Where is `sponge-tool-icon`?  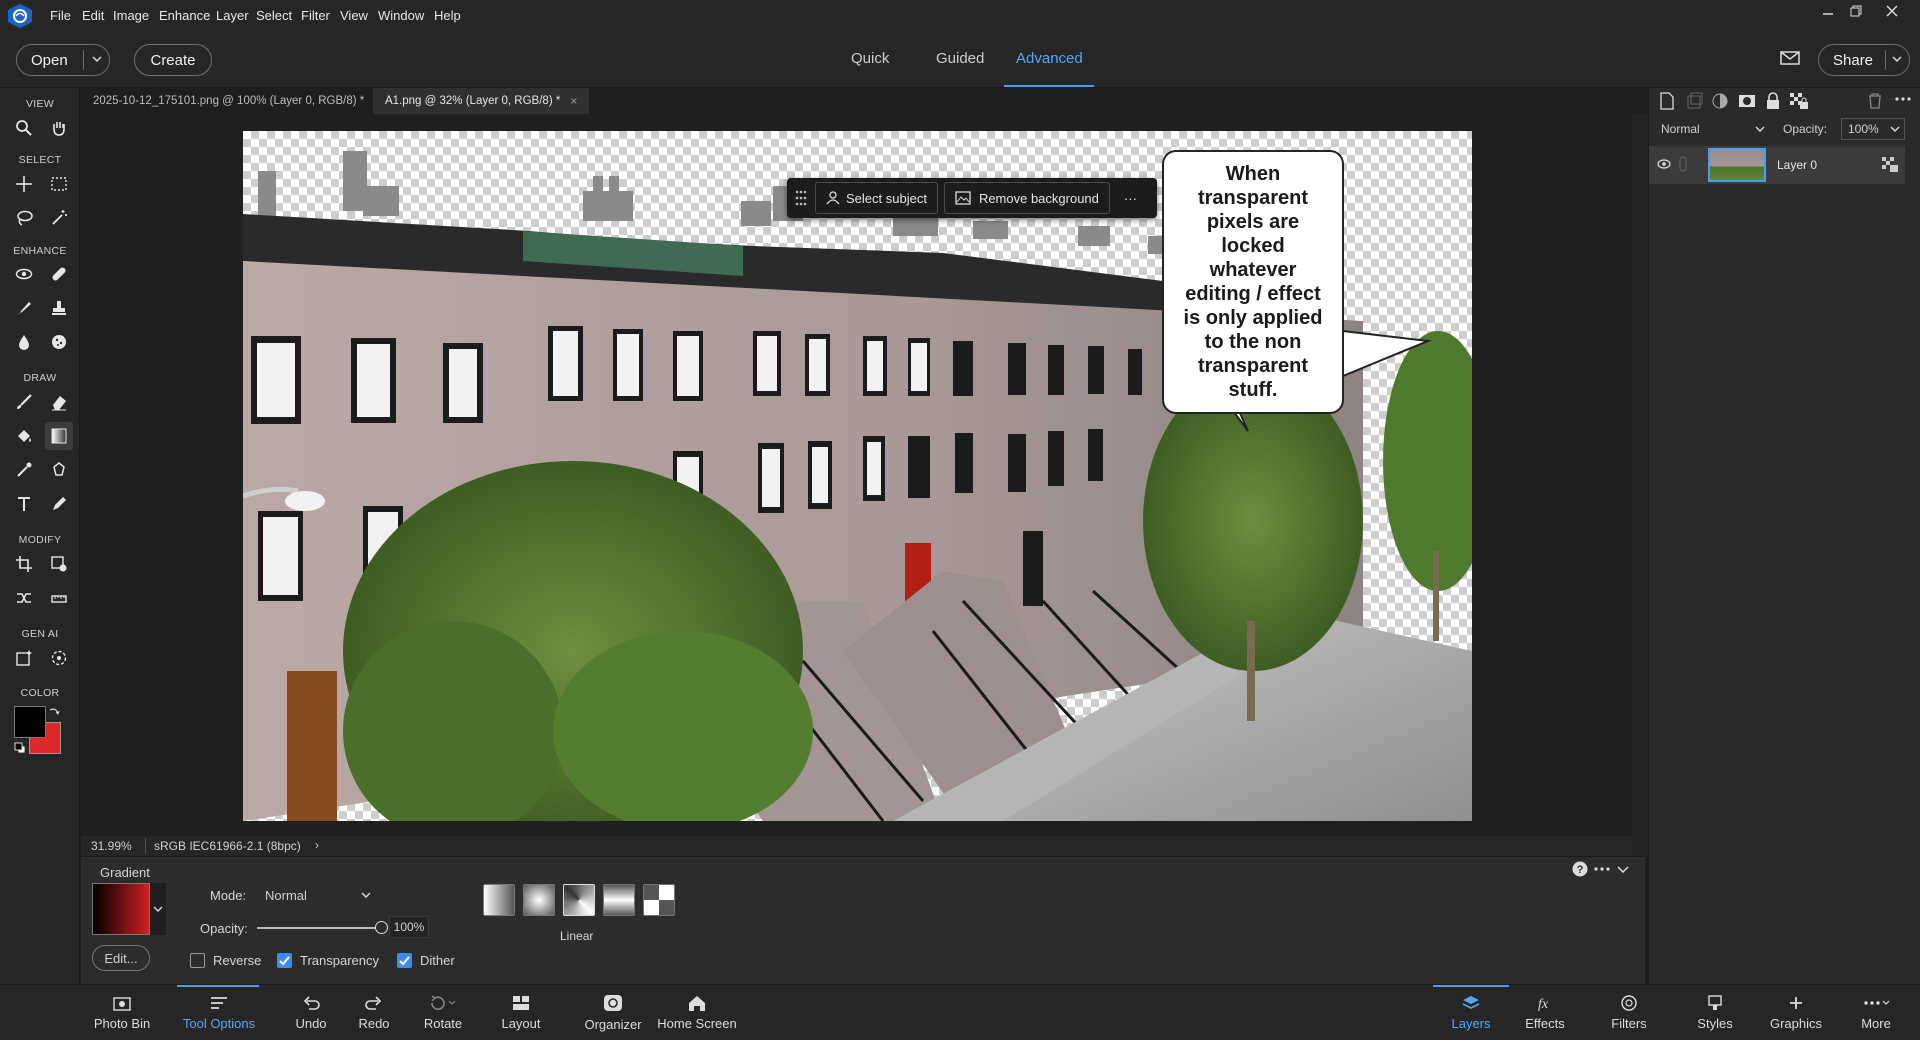
sponge-tool-icon is located at coordinates (59, 342).